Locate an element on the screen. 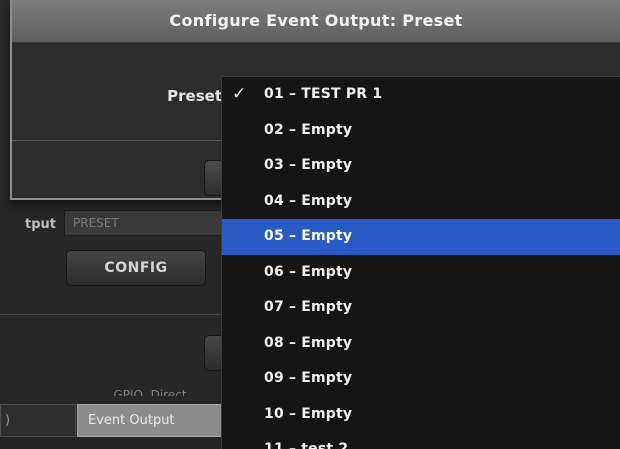 The width and height of the screenshot is (620, 449). dialog-titlebar: Configure Event Output: Preset is located at coordinates (316, 21).